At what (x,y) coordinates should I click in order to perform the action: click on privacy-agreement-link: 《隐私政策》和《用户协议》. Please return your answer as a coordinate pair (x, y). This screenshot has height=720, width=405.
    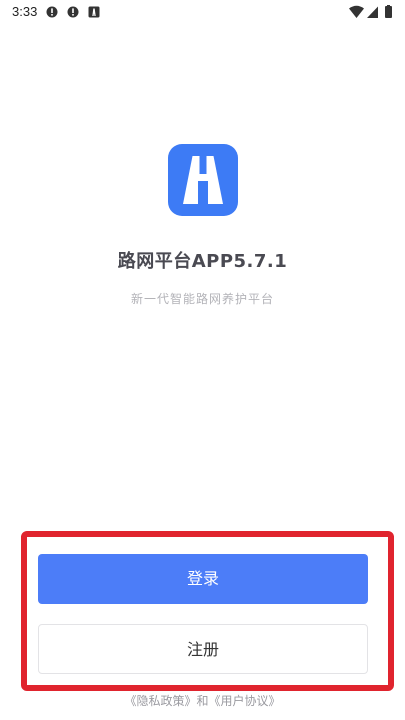
    Looking at the image, I should click on (202, 700).